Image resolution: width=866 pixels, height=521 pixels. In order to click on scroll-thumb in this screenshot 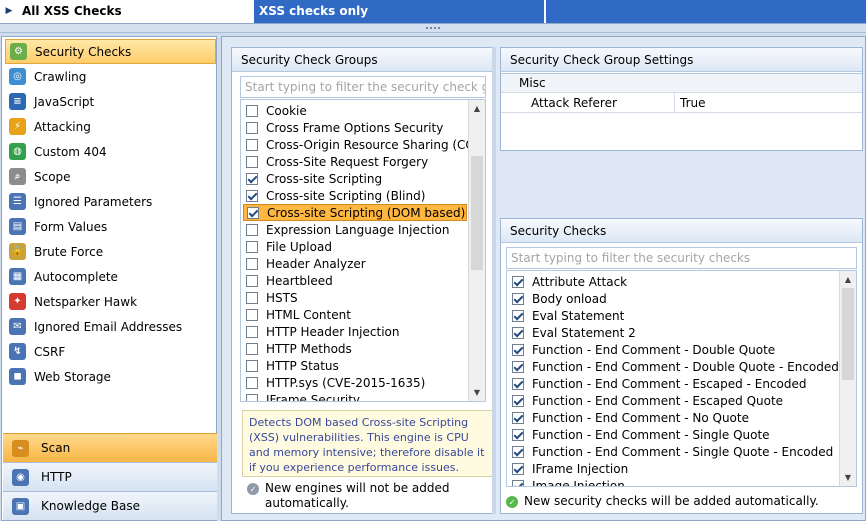, I will do `click(477, 213)`.